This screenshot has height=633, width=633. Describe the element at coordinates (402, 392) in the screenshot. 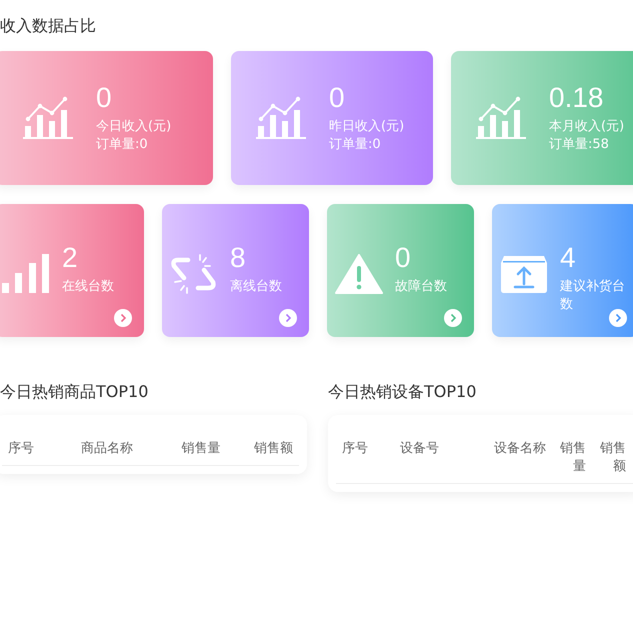

I see `table-title: 今日热销设备TOP10` at that location.